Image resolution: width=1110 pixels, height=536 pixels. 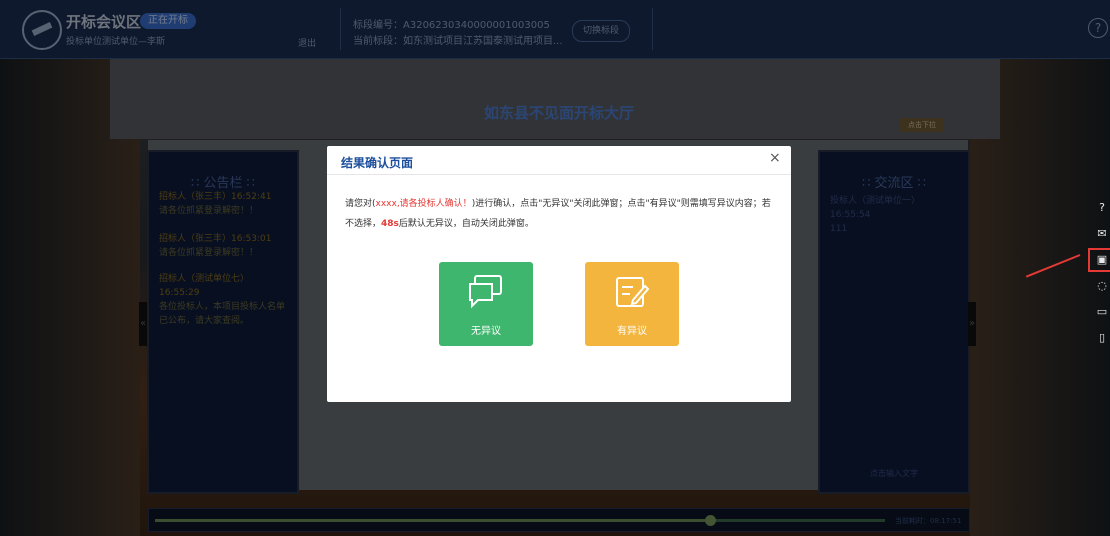 I want to click on chat-bubble-icon, so click(x=485, y=292).